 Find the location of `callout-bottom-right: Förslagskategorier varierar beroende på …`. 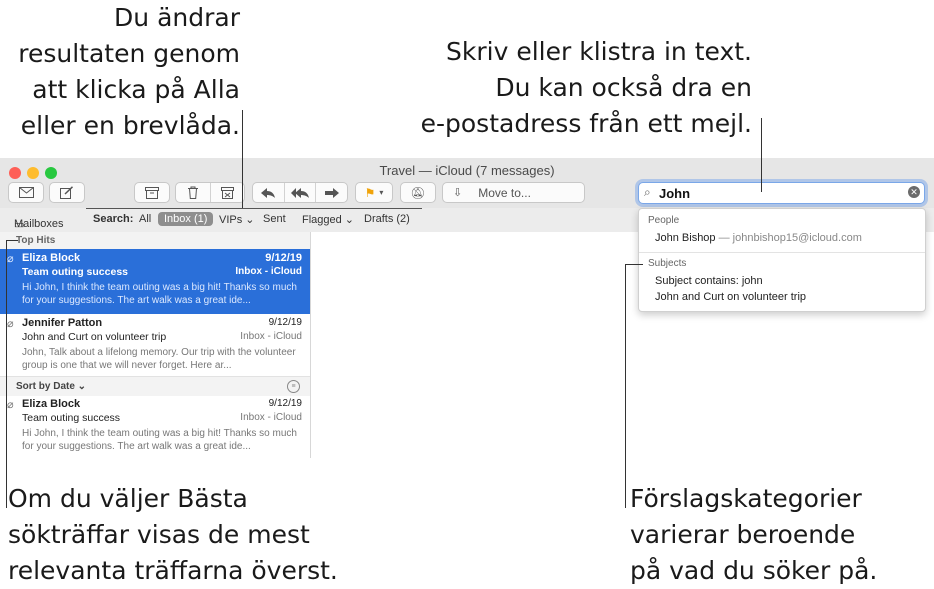

callout-bottom-right: Förslagskategorier varierar beroende på … is located at coordinates (754, 534).